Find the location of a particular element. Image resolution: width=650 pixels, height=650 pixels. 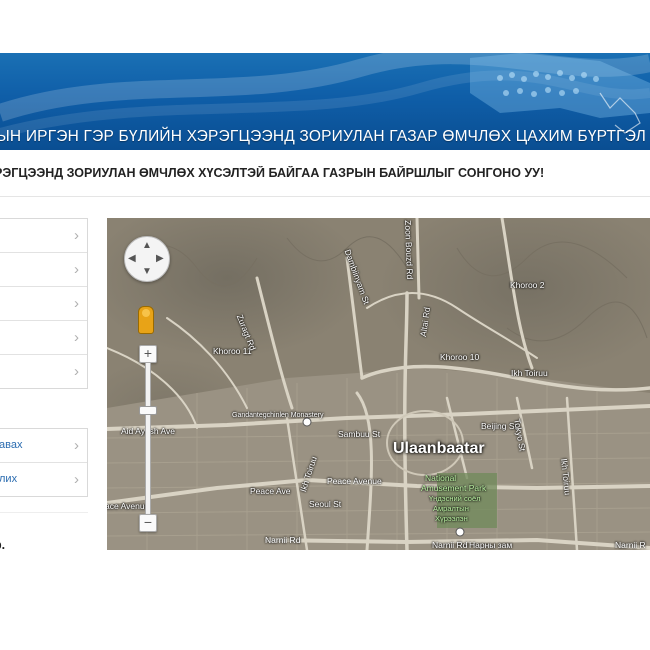

sidebar-menu: › › › › › is located at coordinates (44, 303).